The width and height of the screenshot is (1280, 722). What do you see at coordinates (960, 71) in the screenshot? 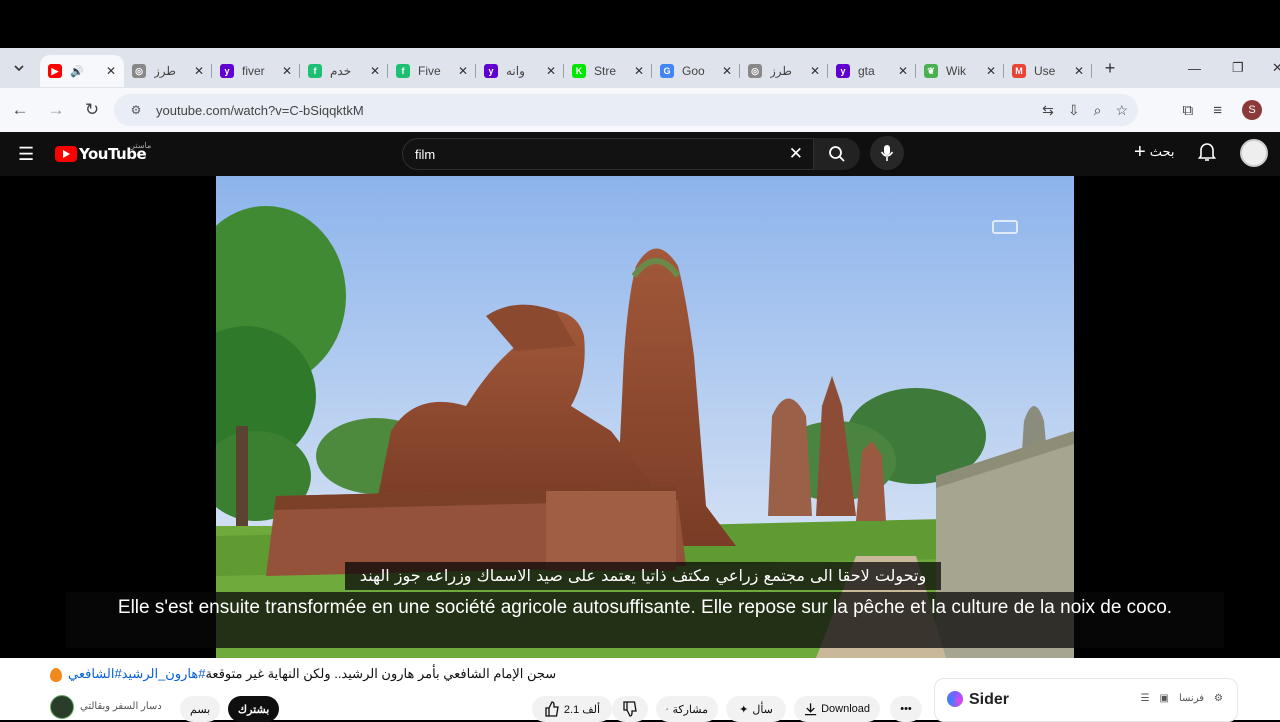
I see `browser-tab: ❦ Wik ✕` at bounding box center [960, 71].